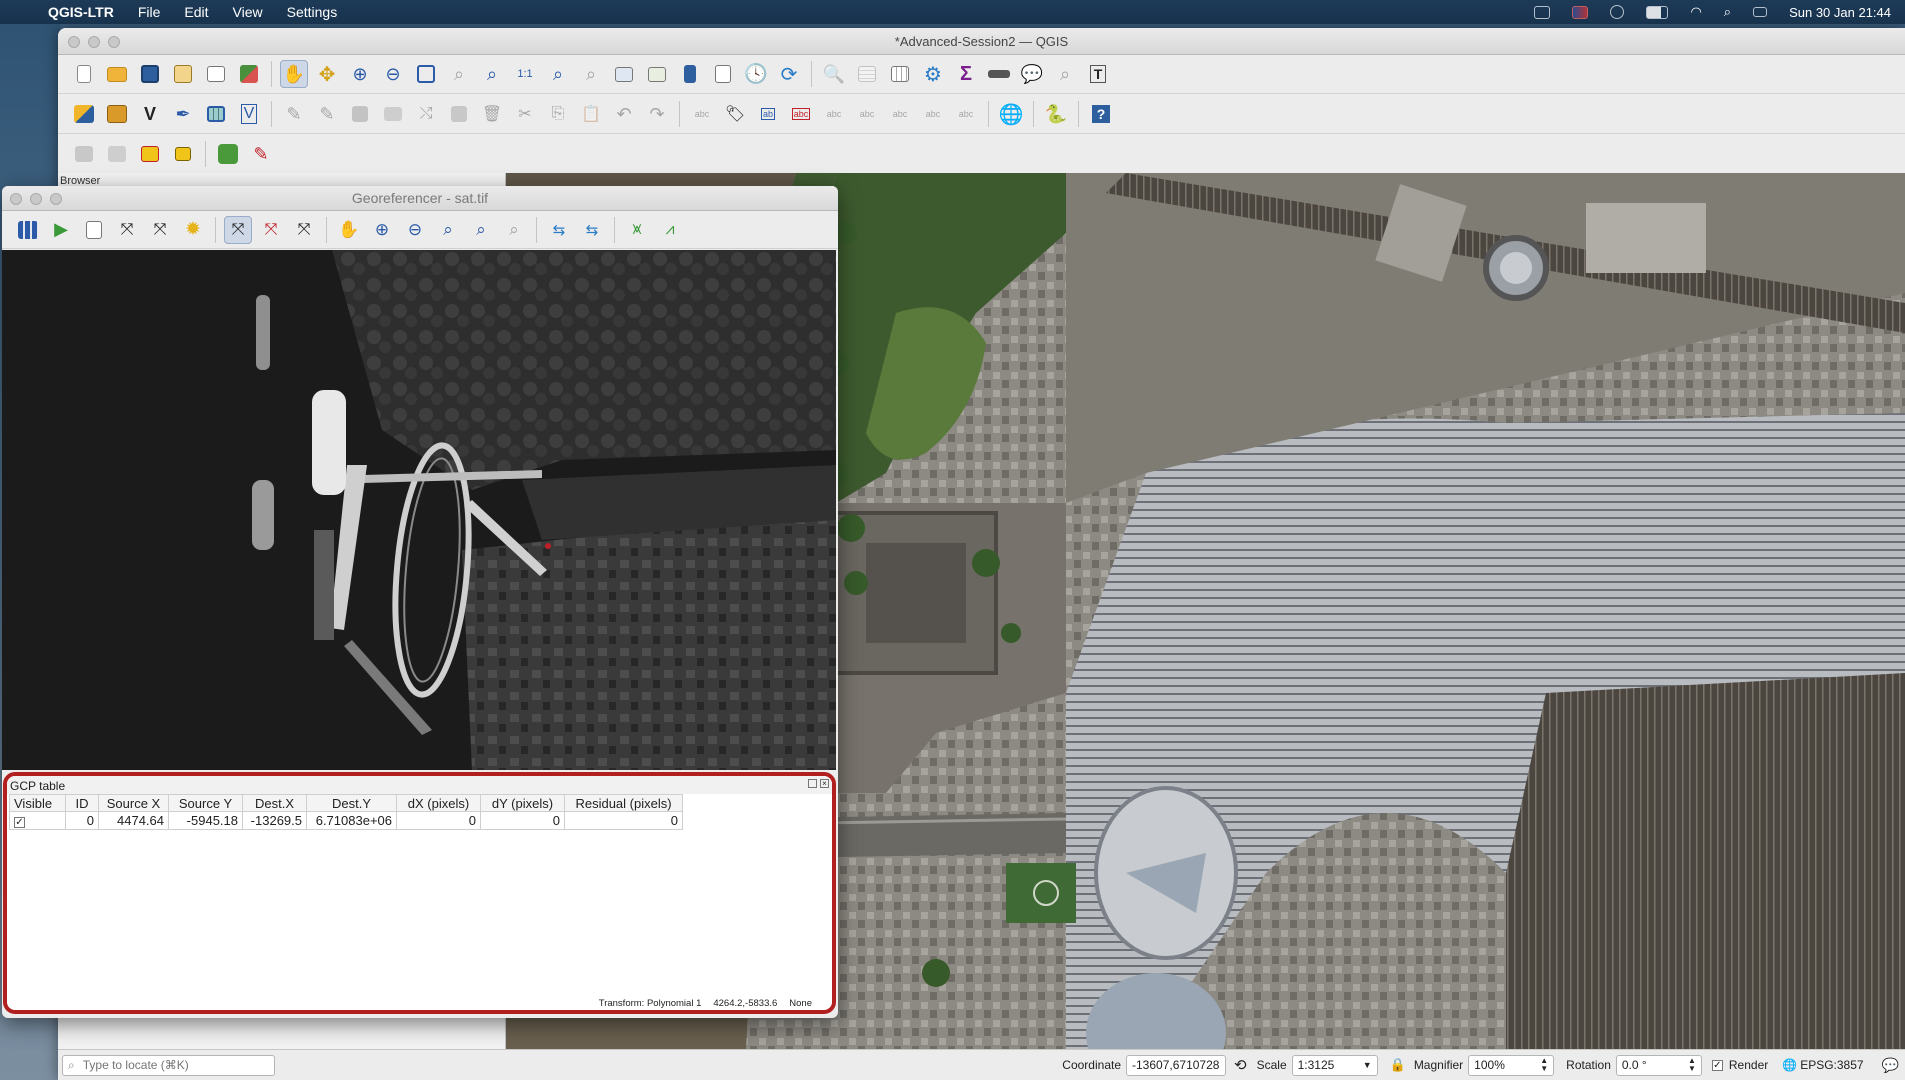  Describe the element at coordinates (492, 114) in the screenshot. I see `delete-selected-button: 🗑` at that location.